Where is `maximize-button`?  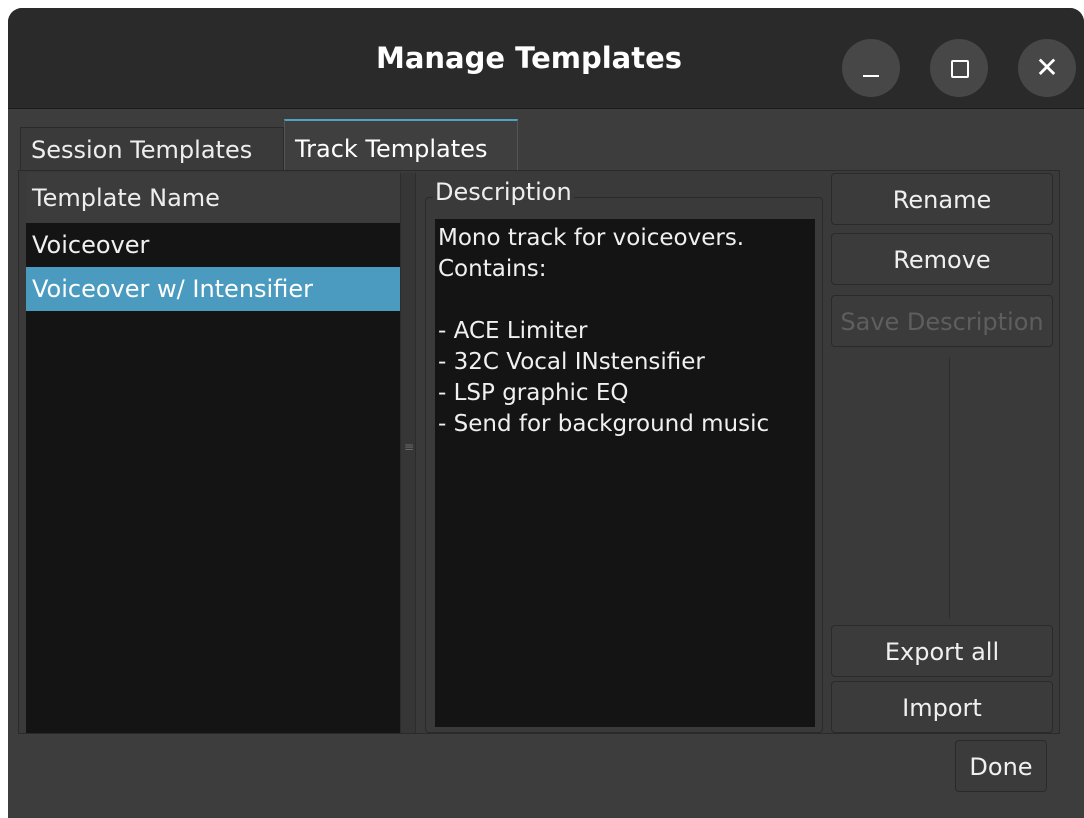 maximize-button is located at coordinates (959, 68).